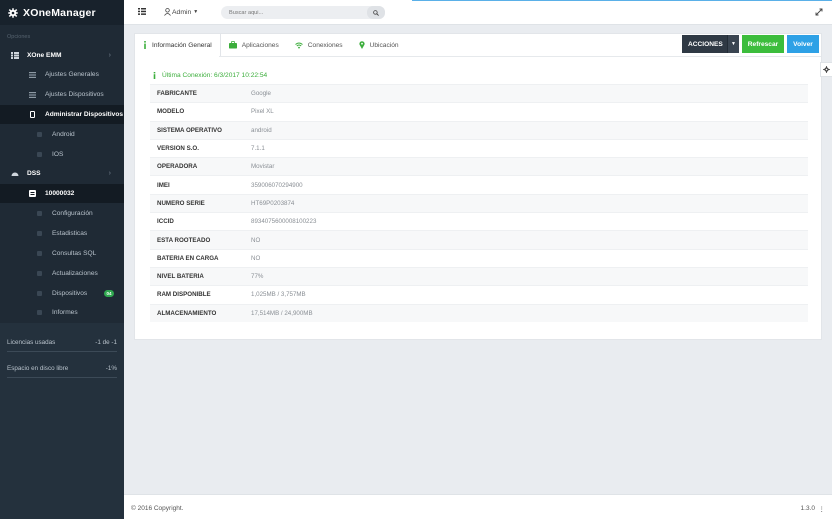  Describe the element at coordinates (34, 173) in the screenshot. I see `sidebar-item-label: DSS` at that location.